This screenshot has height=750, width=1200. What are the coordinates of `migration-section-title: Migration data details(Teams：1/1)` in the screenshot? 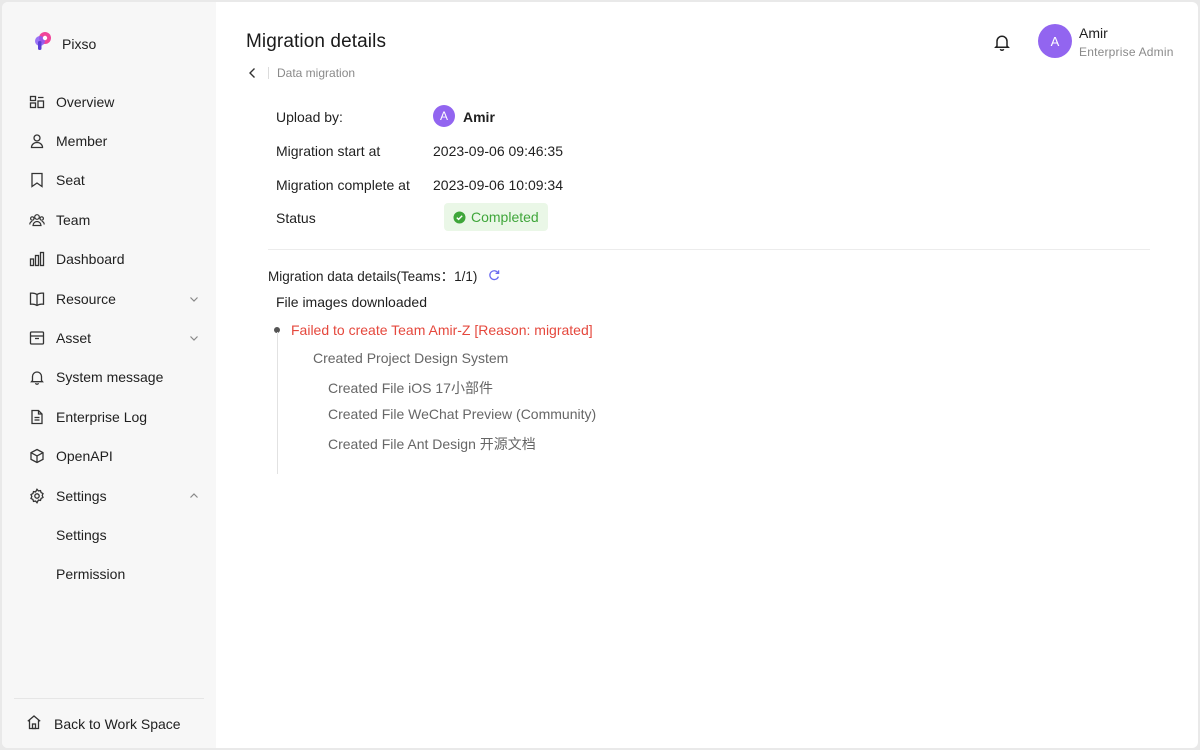 It's located at (384, 275).